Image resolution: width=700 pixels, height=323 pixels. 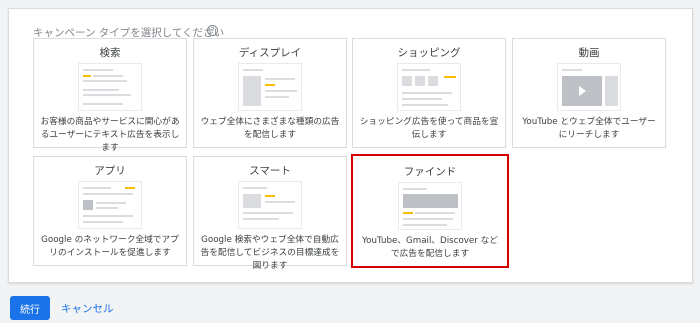 What do you see at coordinates (270, 128) in the screenshot?
I see `card-description: ウェブ全体にさまざまな種類の広告を配信します` at bounding box center [270, 128].